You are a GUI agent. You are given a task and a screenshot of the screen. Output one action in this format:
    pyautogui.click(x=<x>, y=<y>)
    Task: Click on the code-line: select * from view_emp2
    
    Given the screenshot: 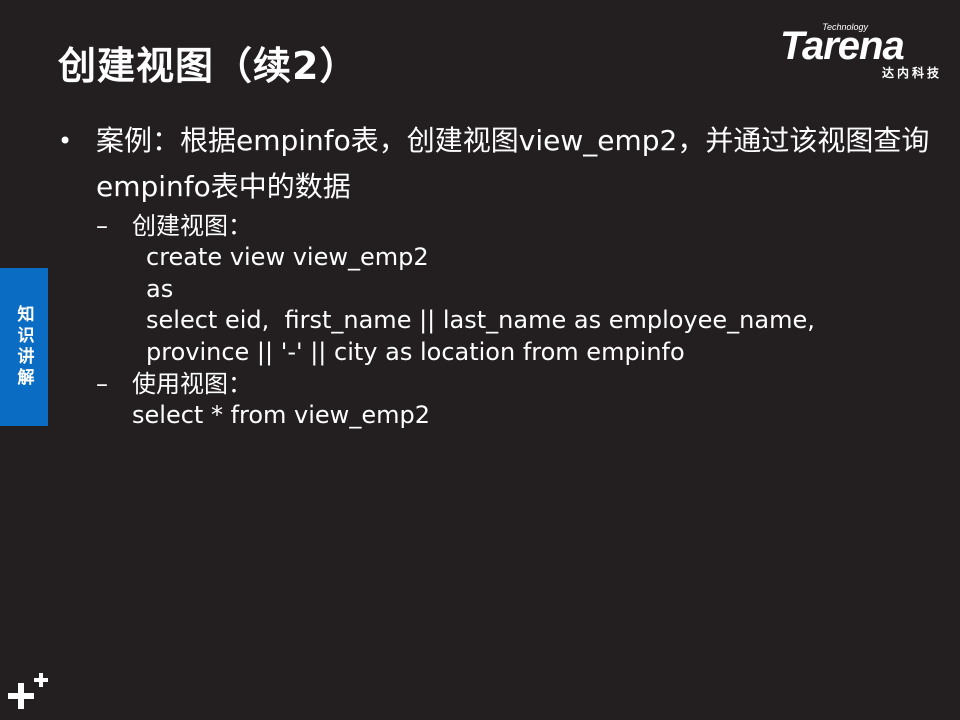 What is the action you would take?
    pyautogui.click(x=281, y=415)
    